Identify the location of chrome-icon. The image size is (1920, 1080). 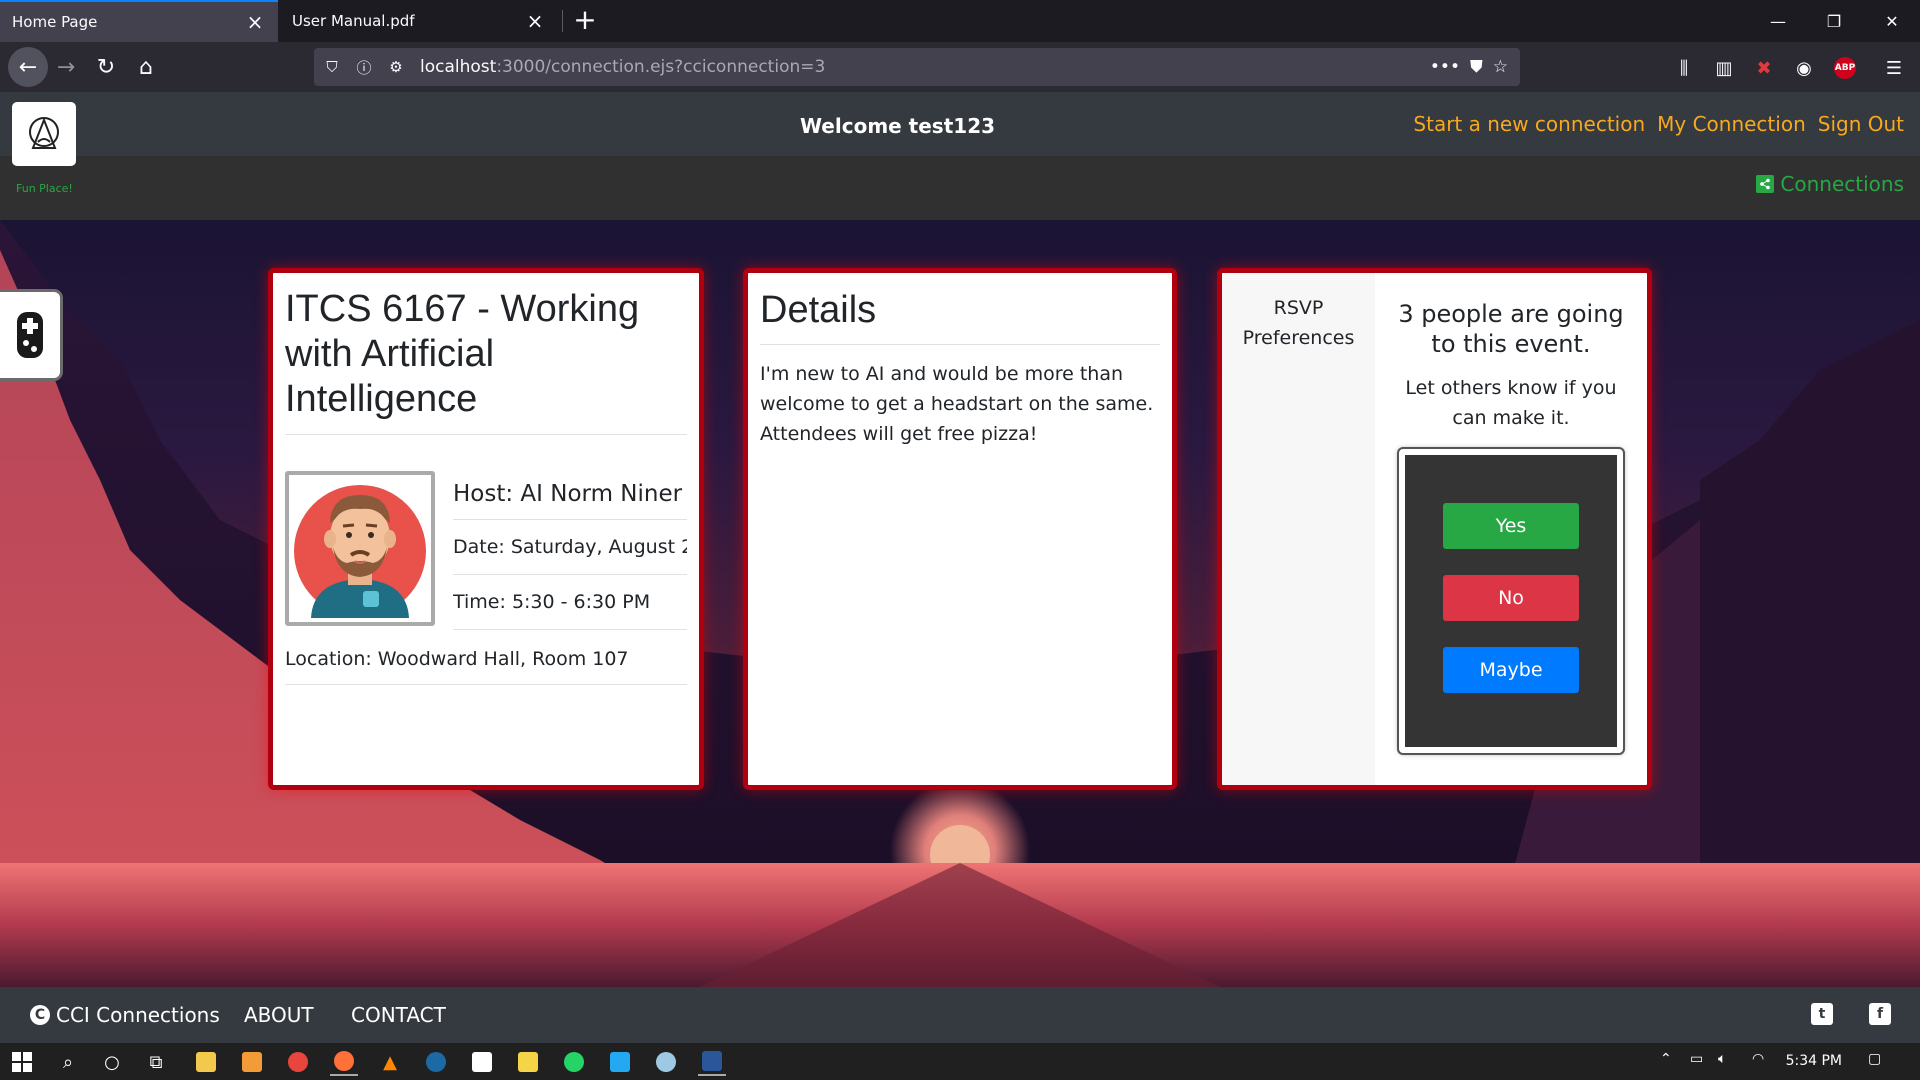
(298, 1062).